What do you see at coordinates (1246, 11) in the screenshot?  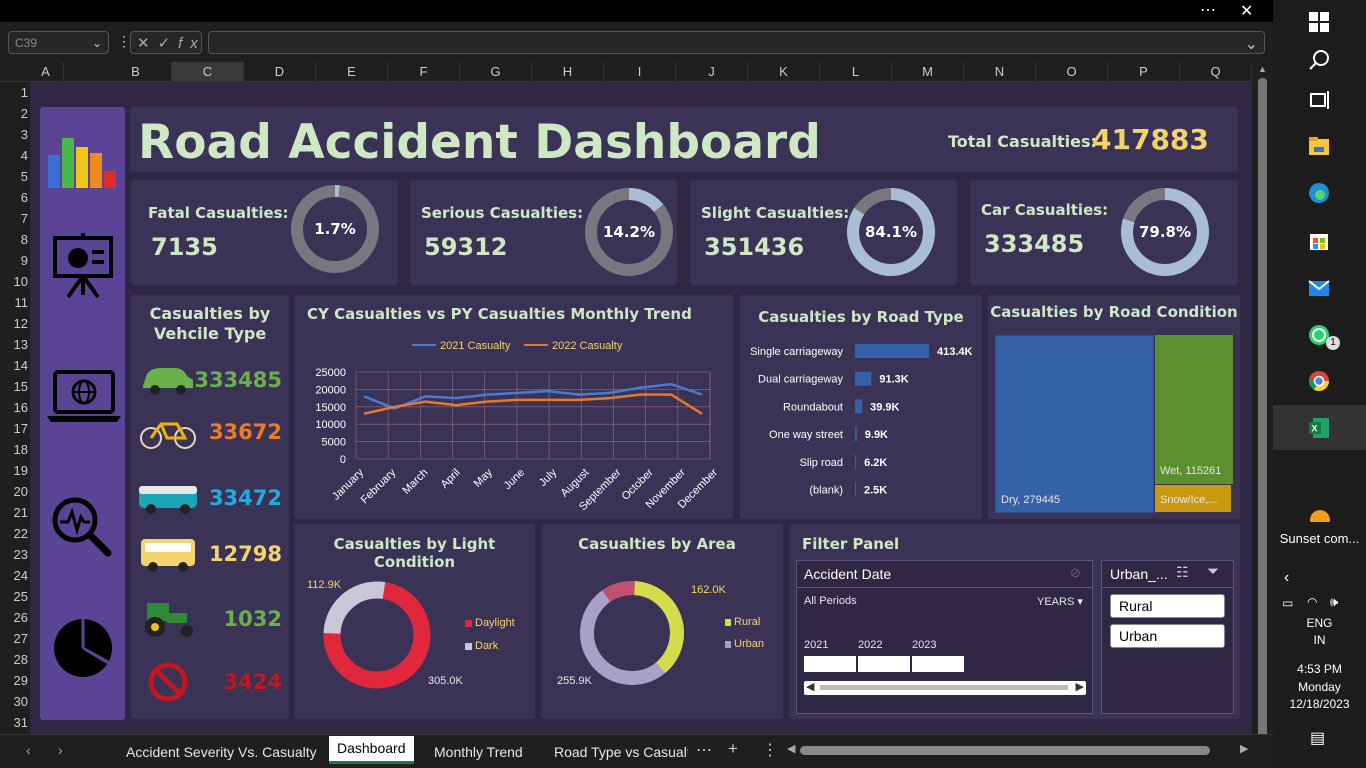 I see `close-icon: ✕` at bounding box center [1246, 11].